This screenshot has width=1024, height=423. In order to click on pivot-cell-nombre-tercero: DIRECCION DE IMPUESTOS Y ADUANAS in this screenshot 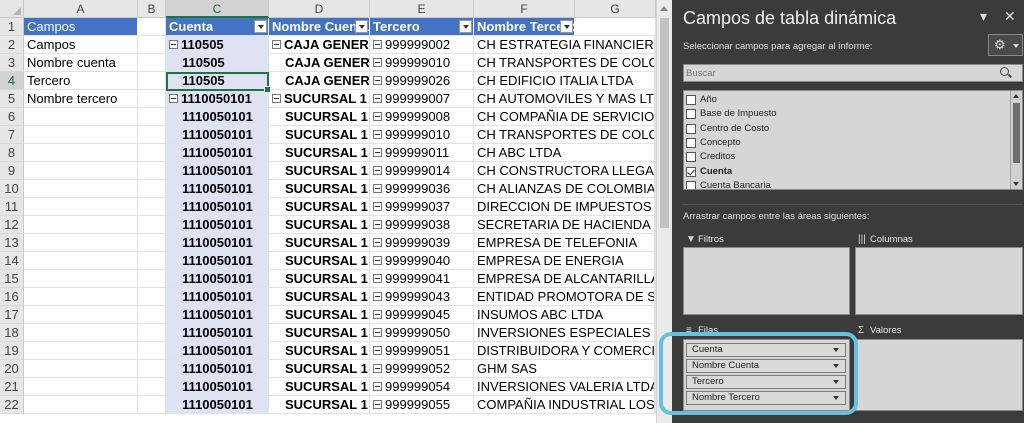, I will do `click(564, 207)`.